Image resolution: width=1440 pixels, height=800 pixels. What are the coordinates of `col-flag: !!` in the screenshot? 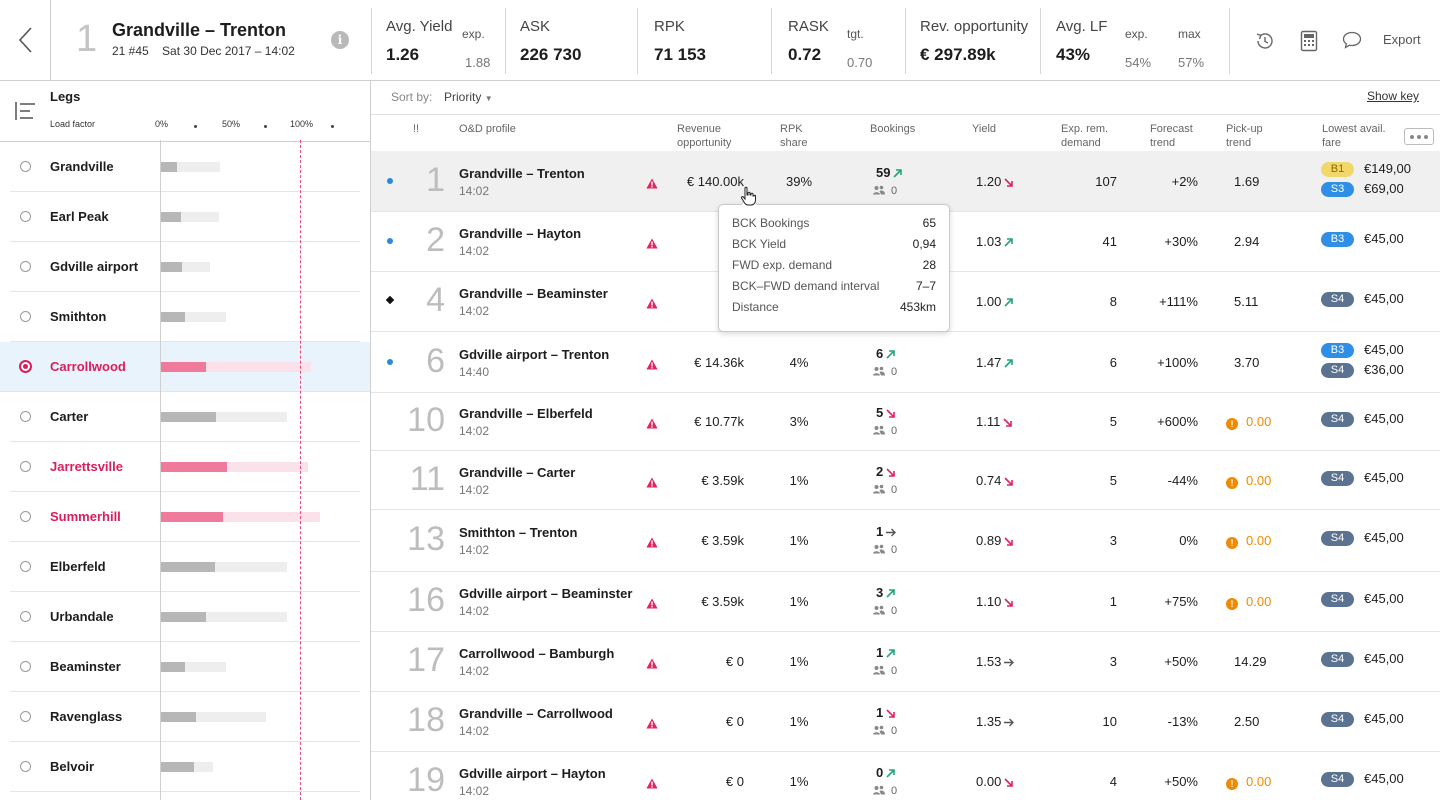 It's located at (416, 129).